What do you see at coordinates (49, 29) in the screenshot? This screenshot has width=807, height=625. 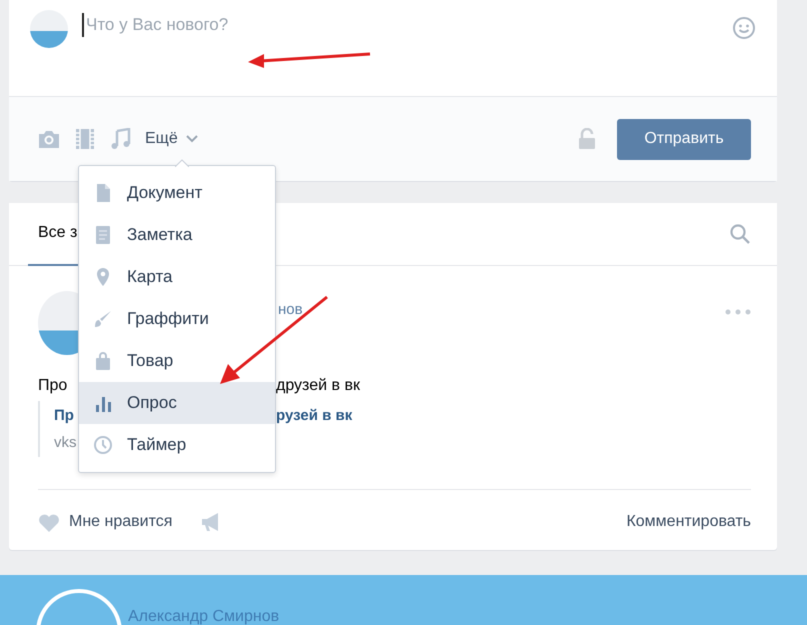 I see `user-avatar` at bounding box center [49, 29].